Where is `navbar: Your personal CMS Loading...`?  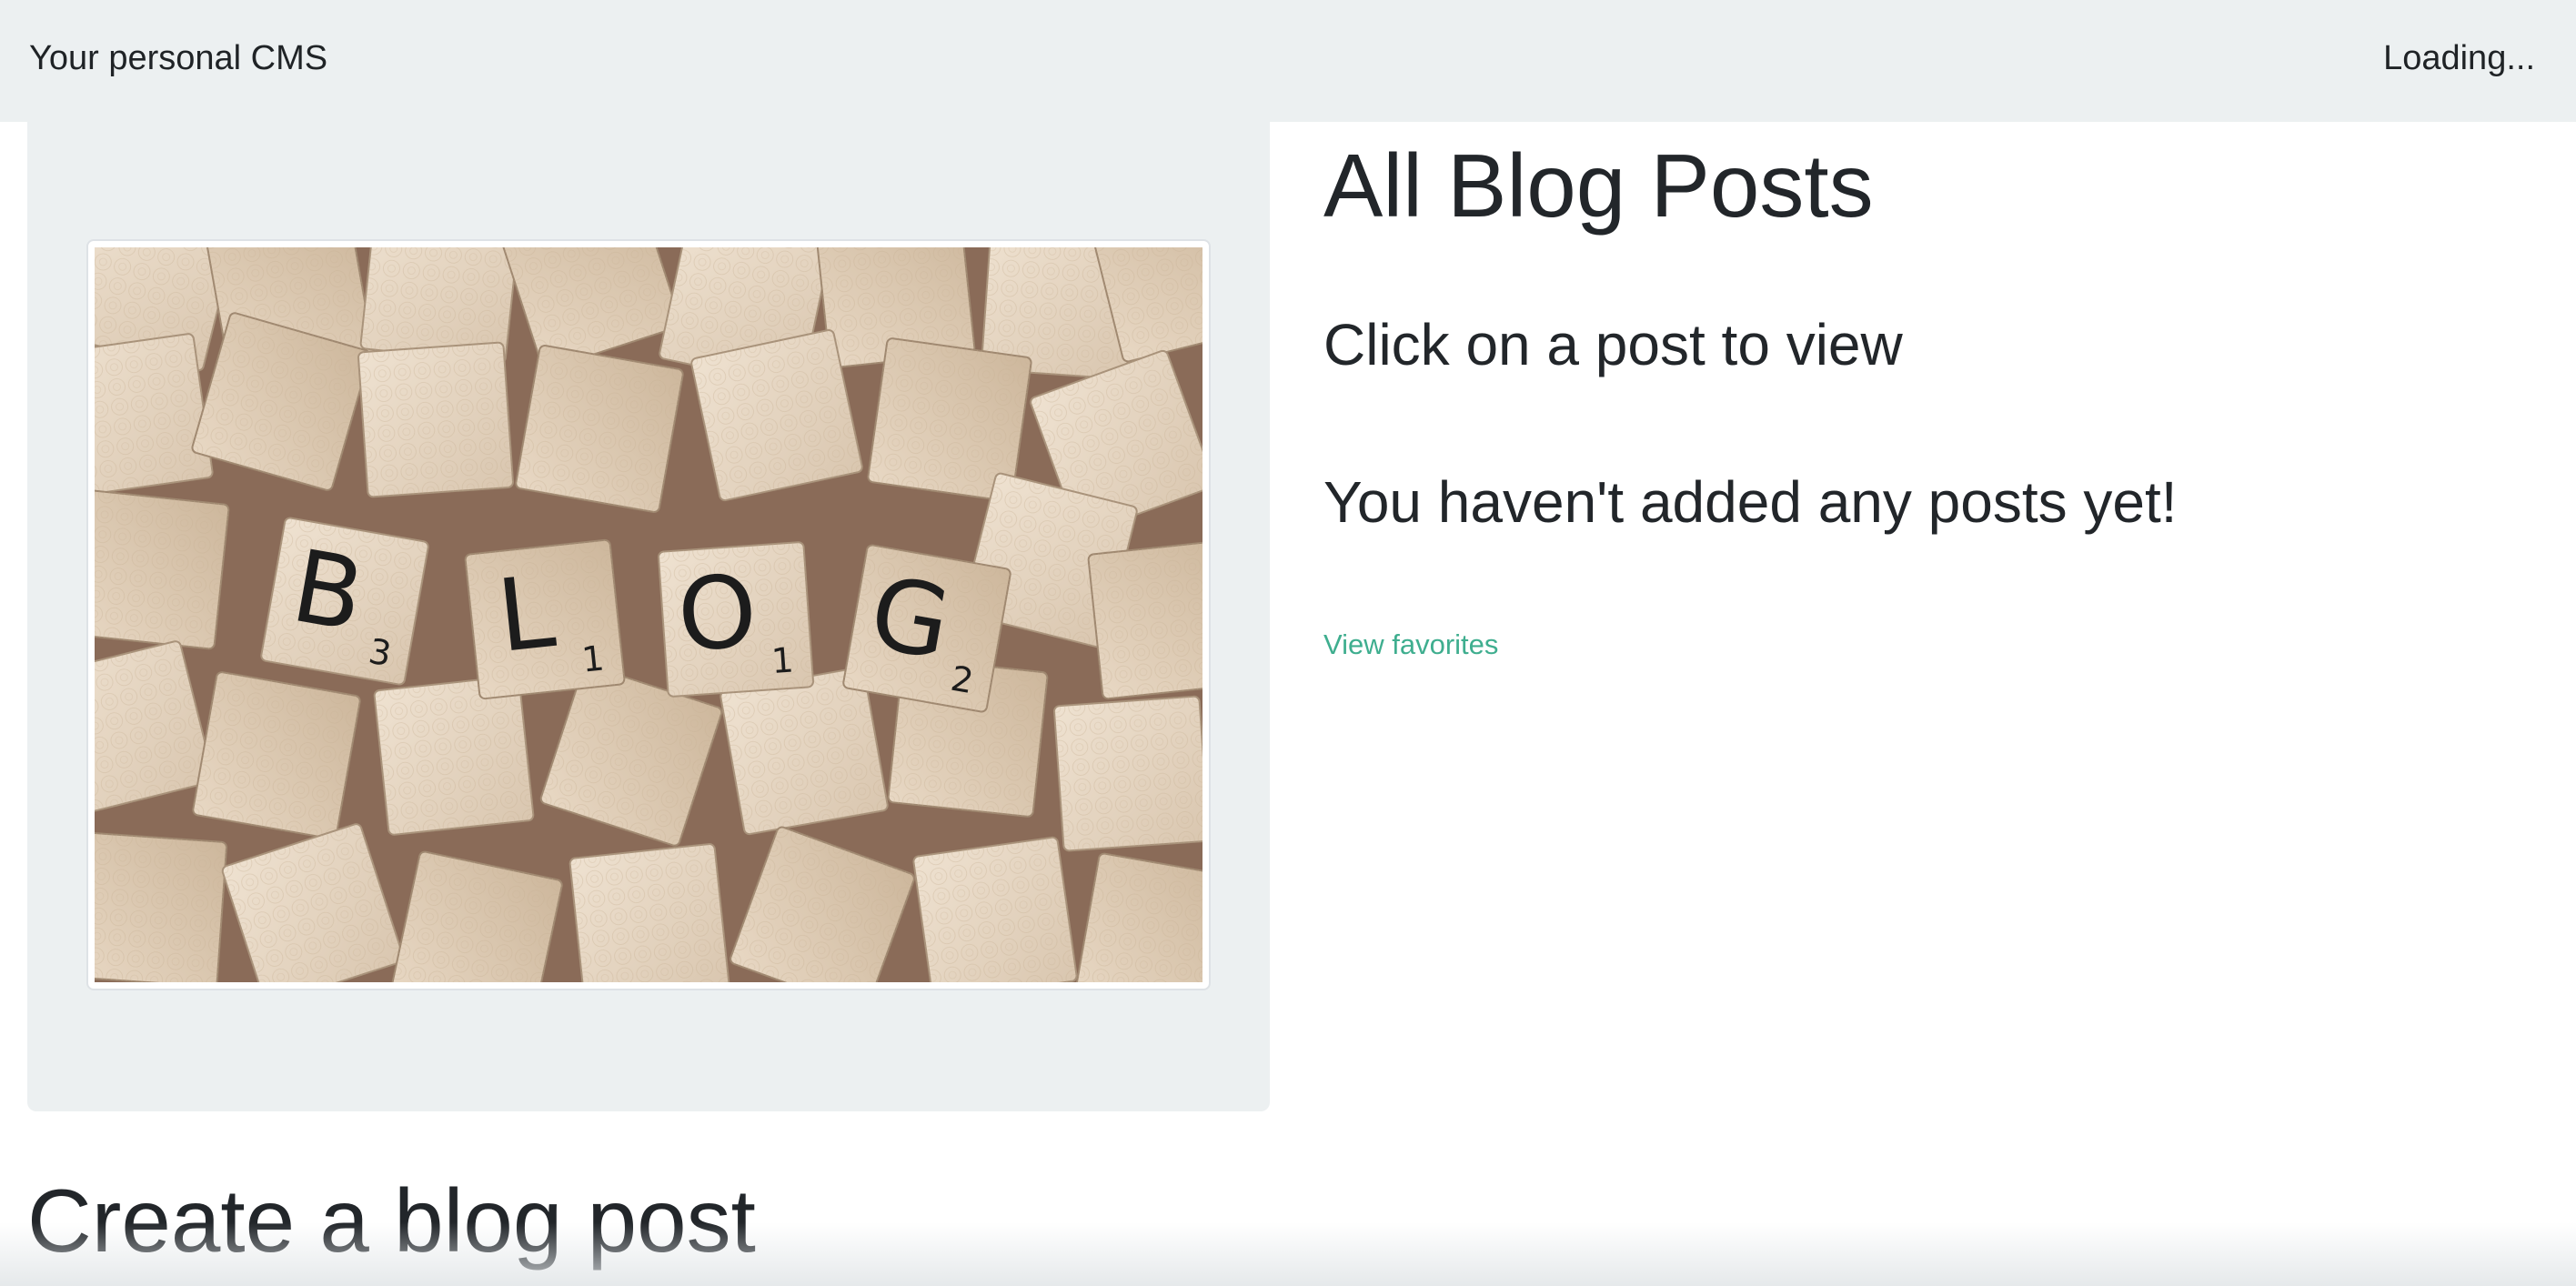
navbar: Your personal CMS Loading... is located at coordinates (1288, 61).